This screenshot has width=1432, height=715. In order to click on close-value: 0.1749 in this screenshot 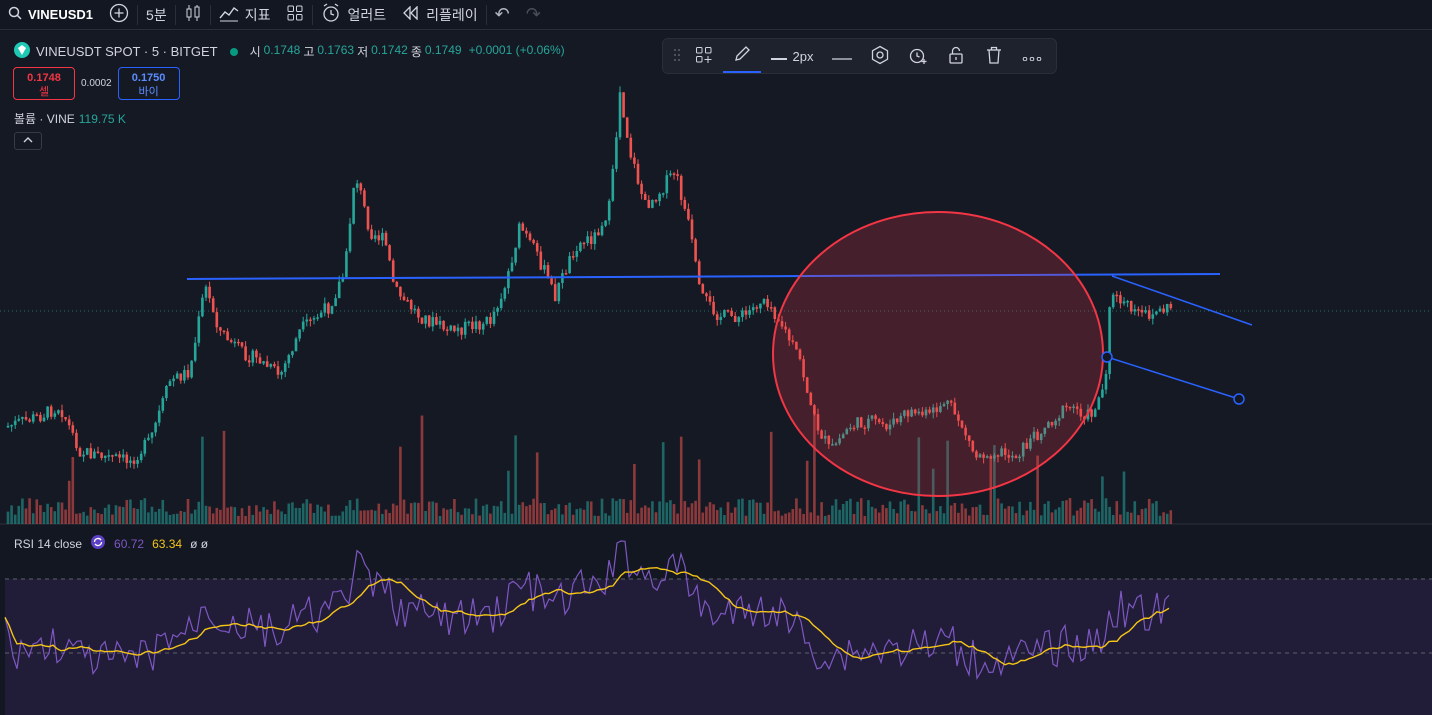, I will do `click(443, 50)`.